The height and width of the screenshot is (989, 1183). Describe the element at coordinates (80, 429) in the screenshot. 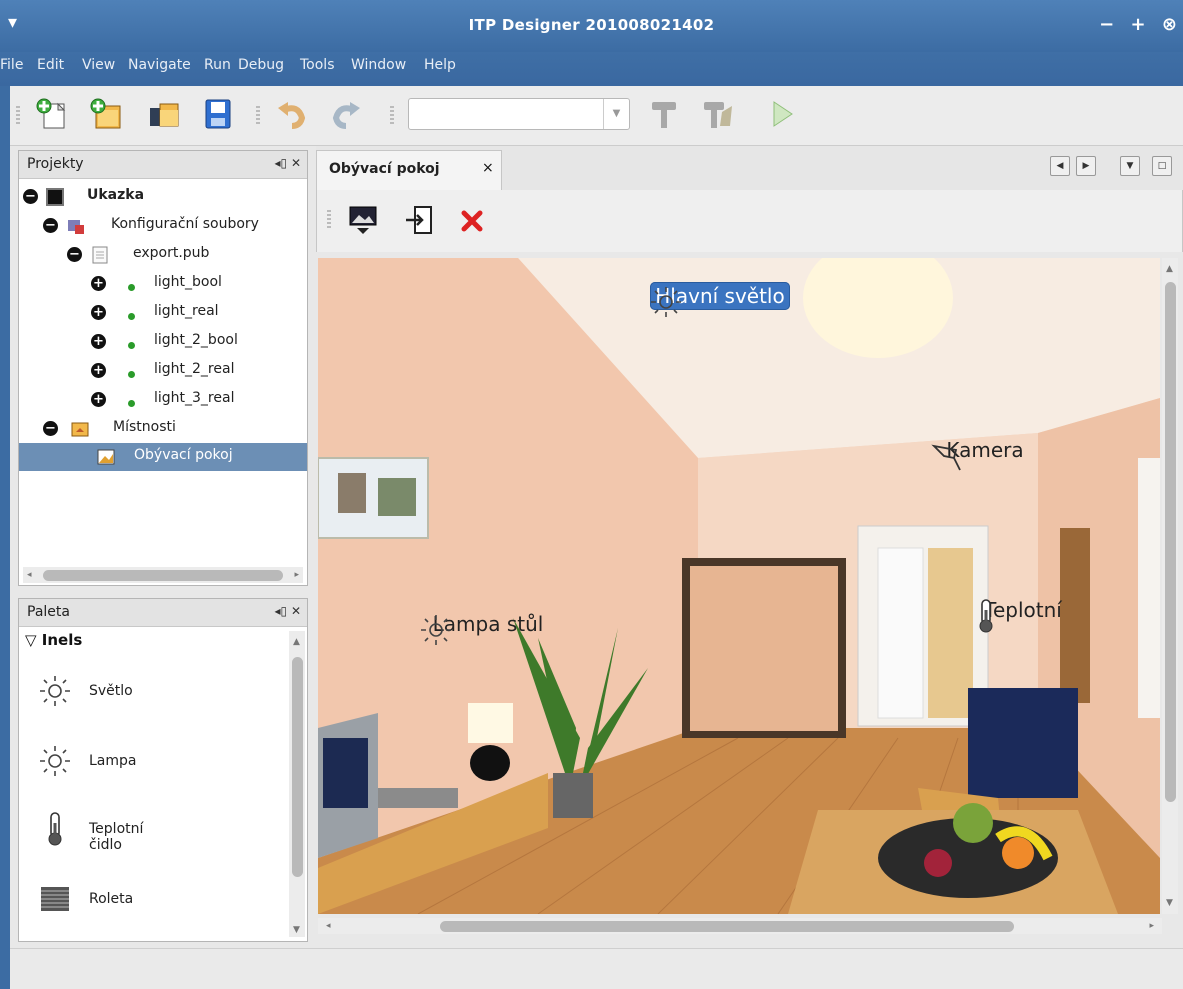

I see `rooms-folder-icon` at that location.